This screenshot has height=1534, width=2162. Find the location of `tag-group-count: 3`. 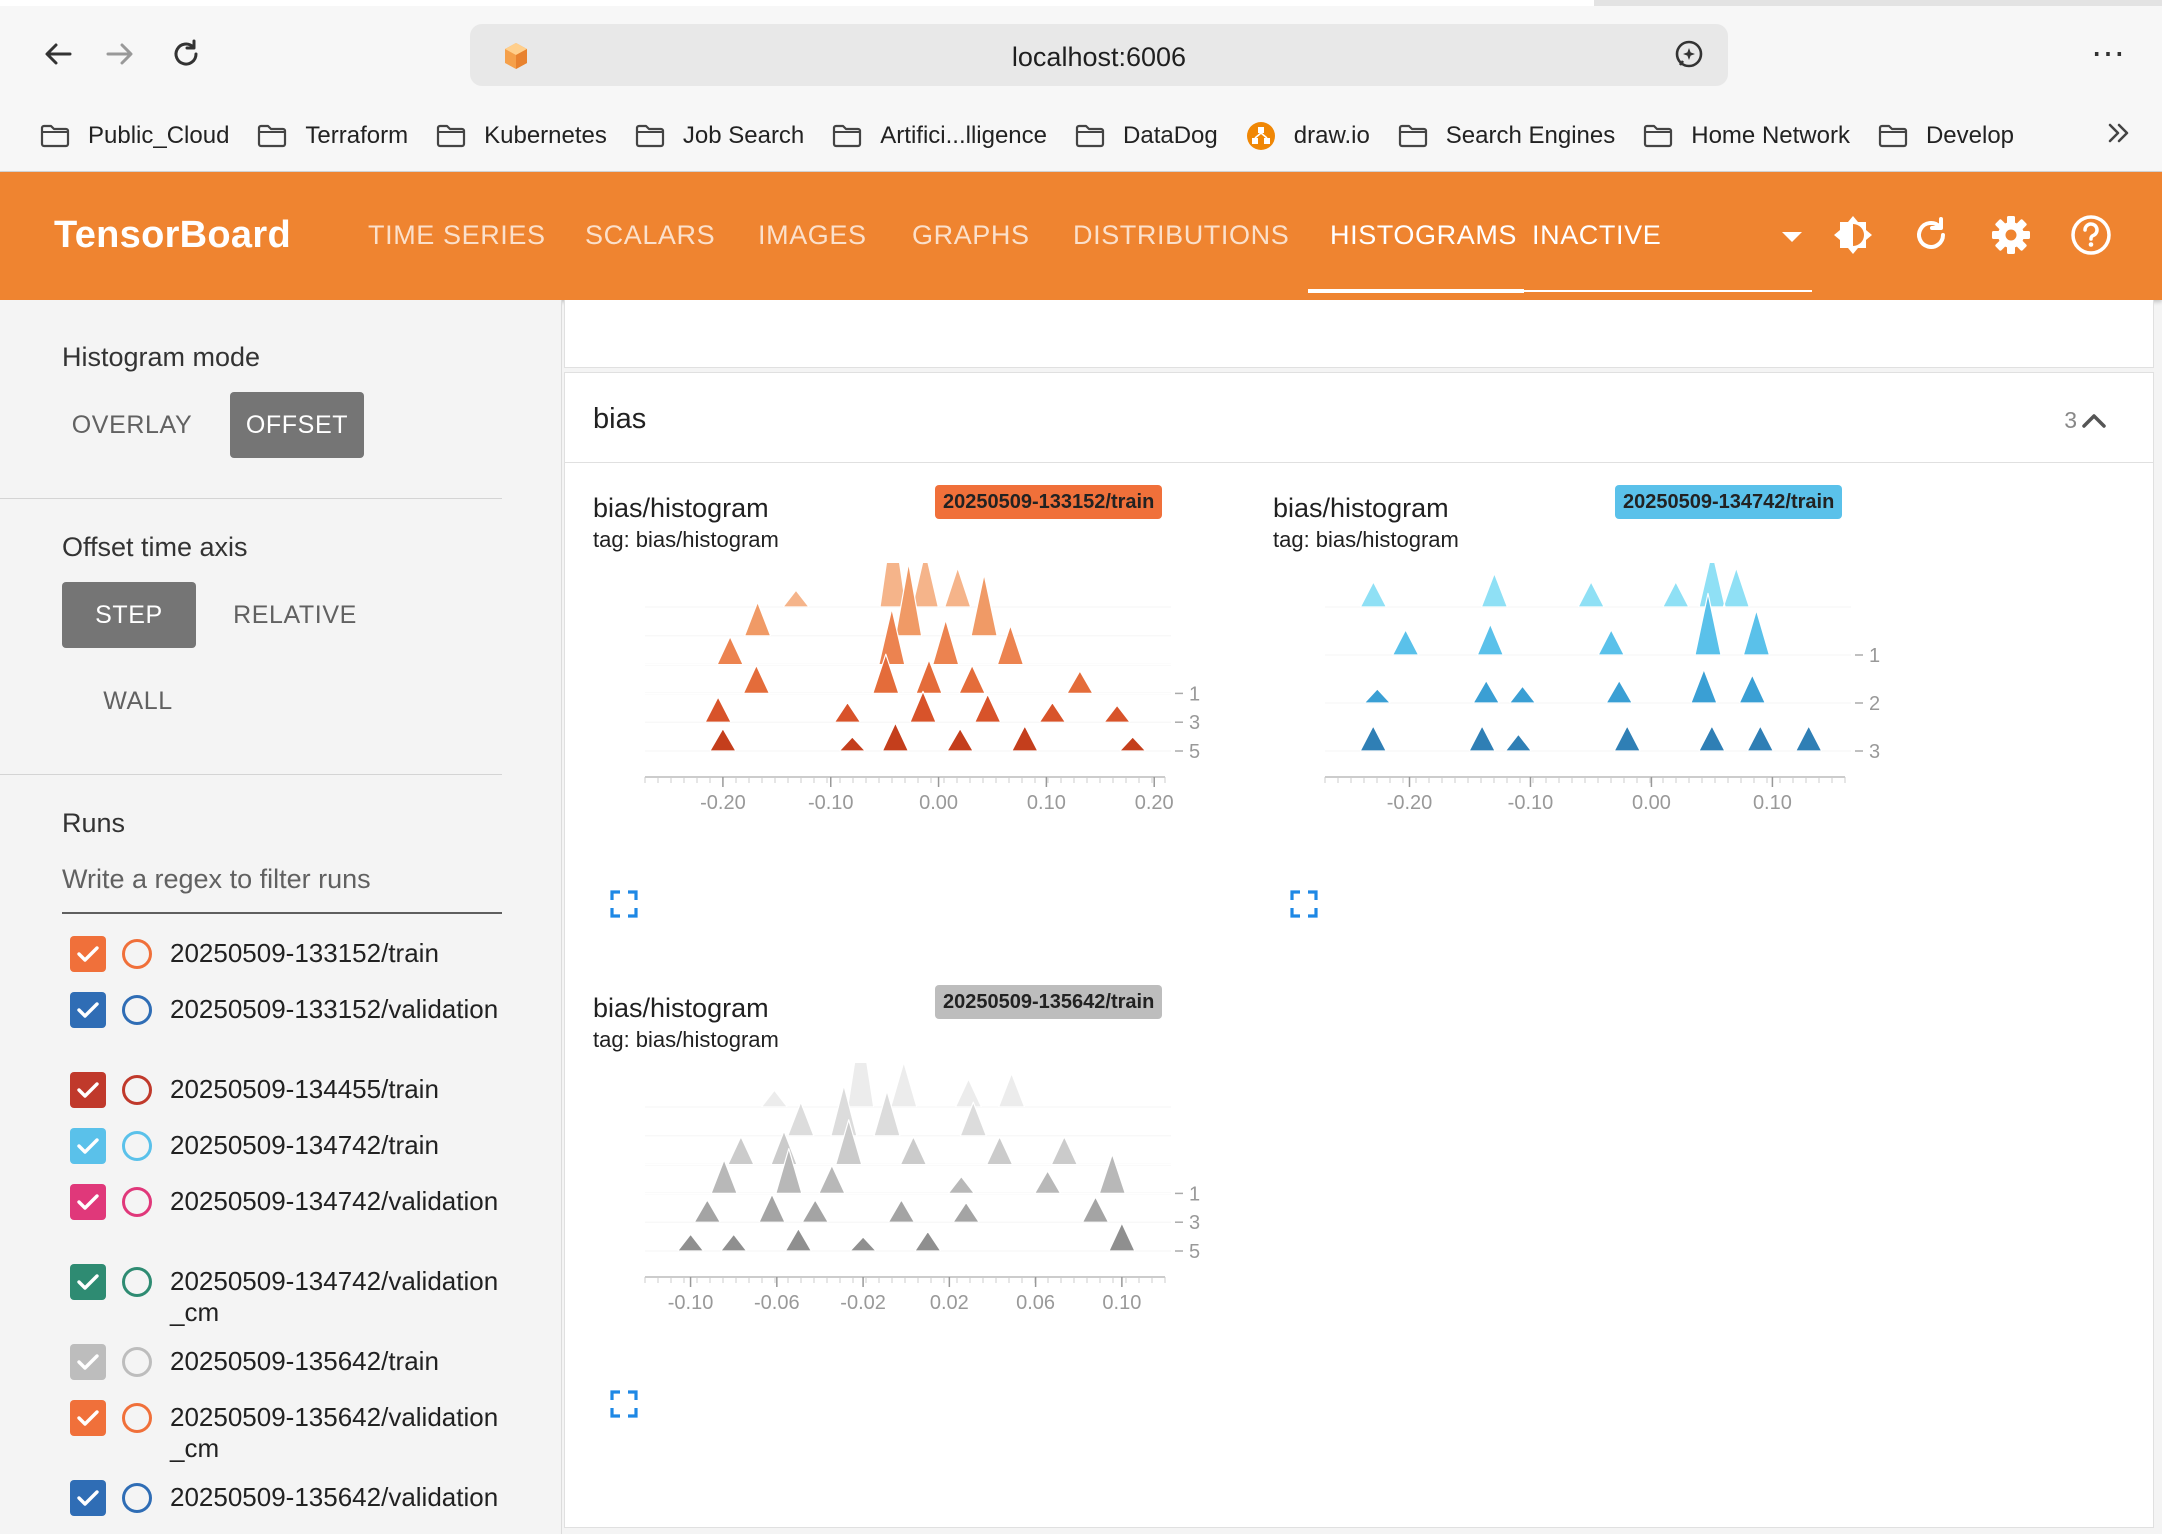

tag-group-count: 3 is located at coordinates (2070, 420).